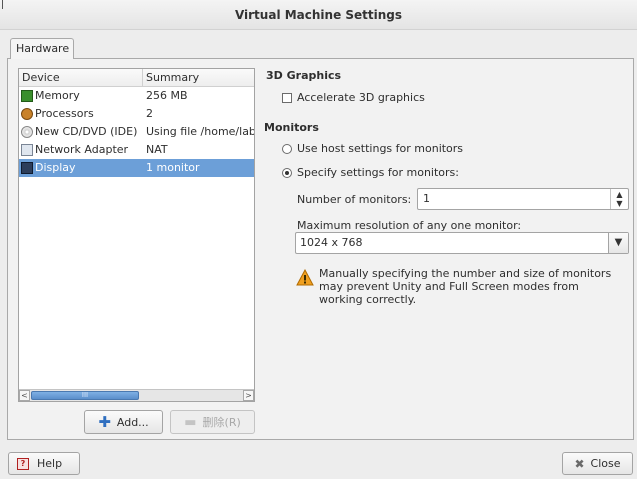 Image resolution: width=637 pixels, height=479 pixels. I want to click on title-bar: Virtual Machine Settings, so click(318, 15).